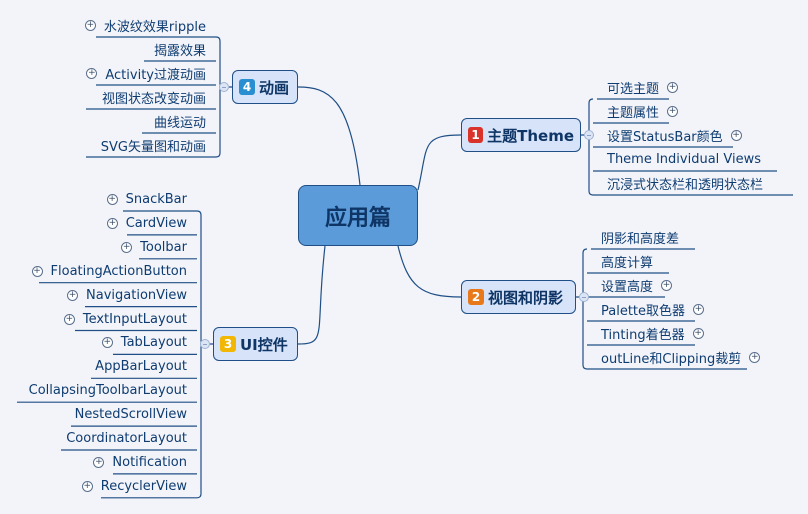 The height and width of the screenshot is (514, 808). Describe the element at coordinates (429, 271) in the screenshot. I see `connector-central-shadow` at that location.